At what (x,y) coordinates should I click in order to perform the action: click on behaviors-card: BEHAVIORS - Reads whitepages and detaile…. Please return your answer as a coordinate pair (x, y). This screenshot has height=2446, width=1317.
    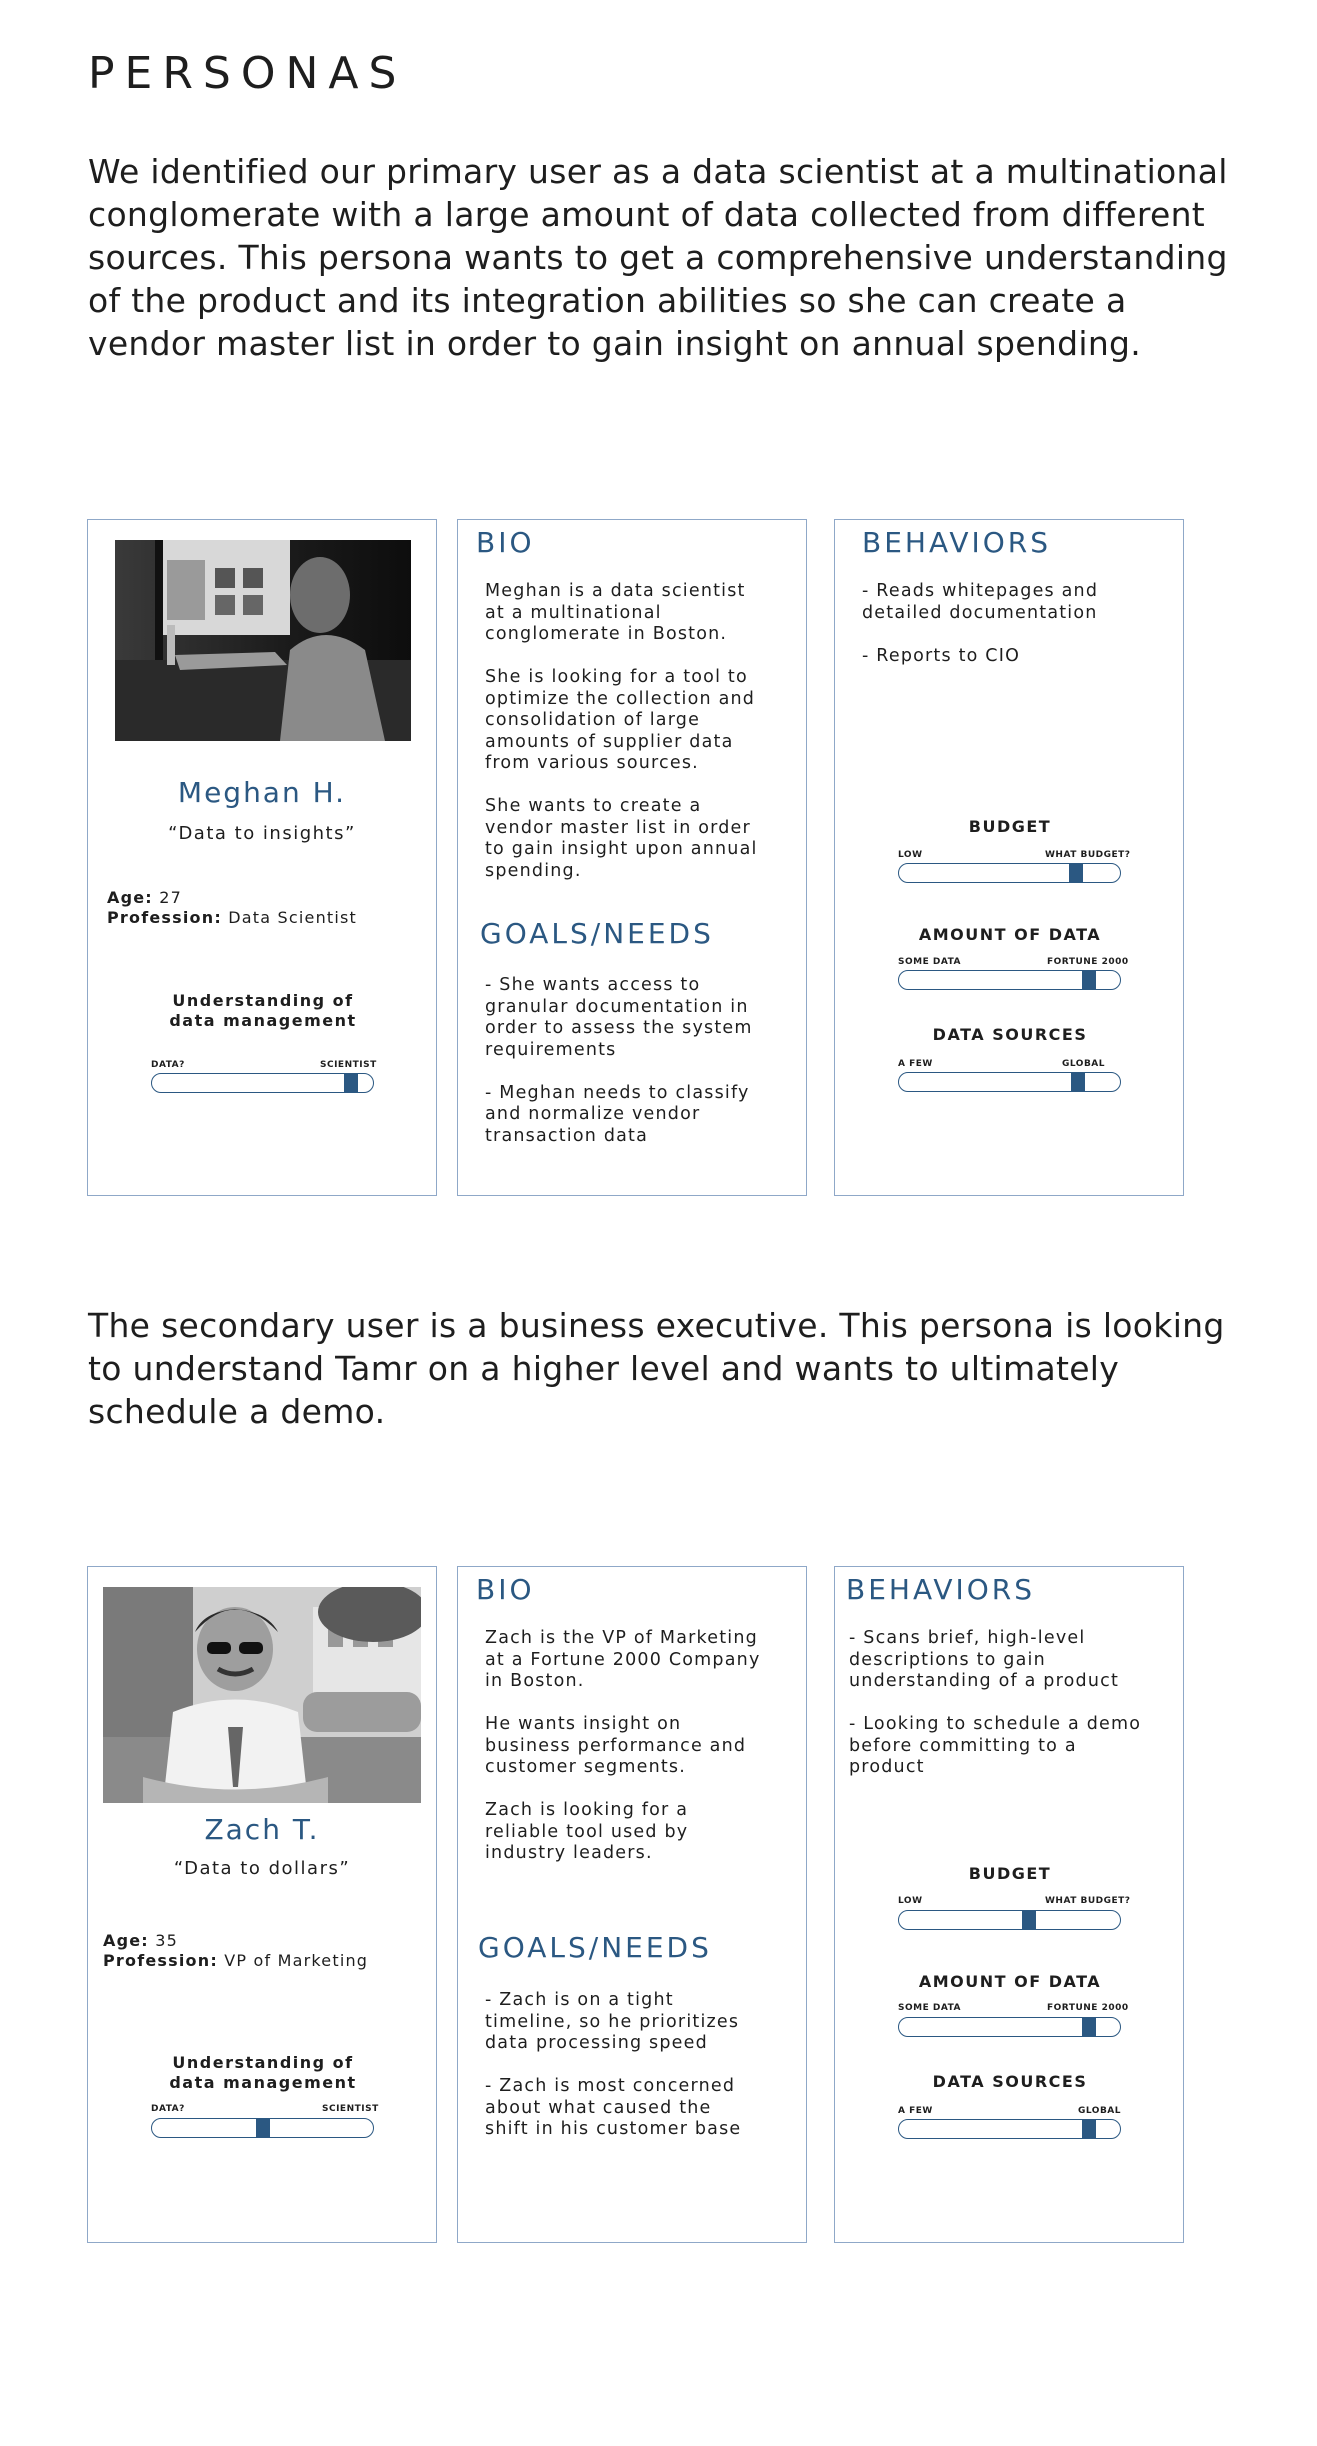
    Looking at the image, I should click on (1009, 857).